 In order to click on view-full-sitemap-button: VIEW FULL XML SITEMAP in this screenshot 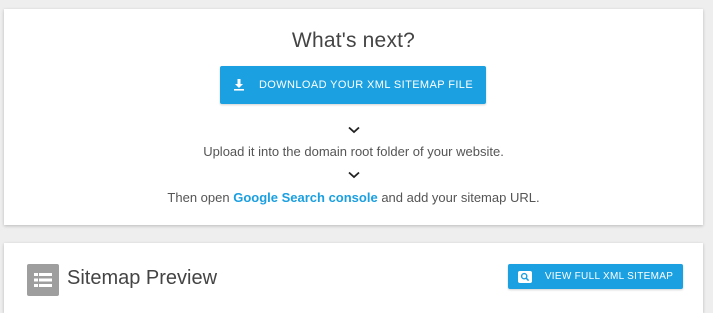, I will do `click(595, 276)`.